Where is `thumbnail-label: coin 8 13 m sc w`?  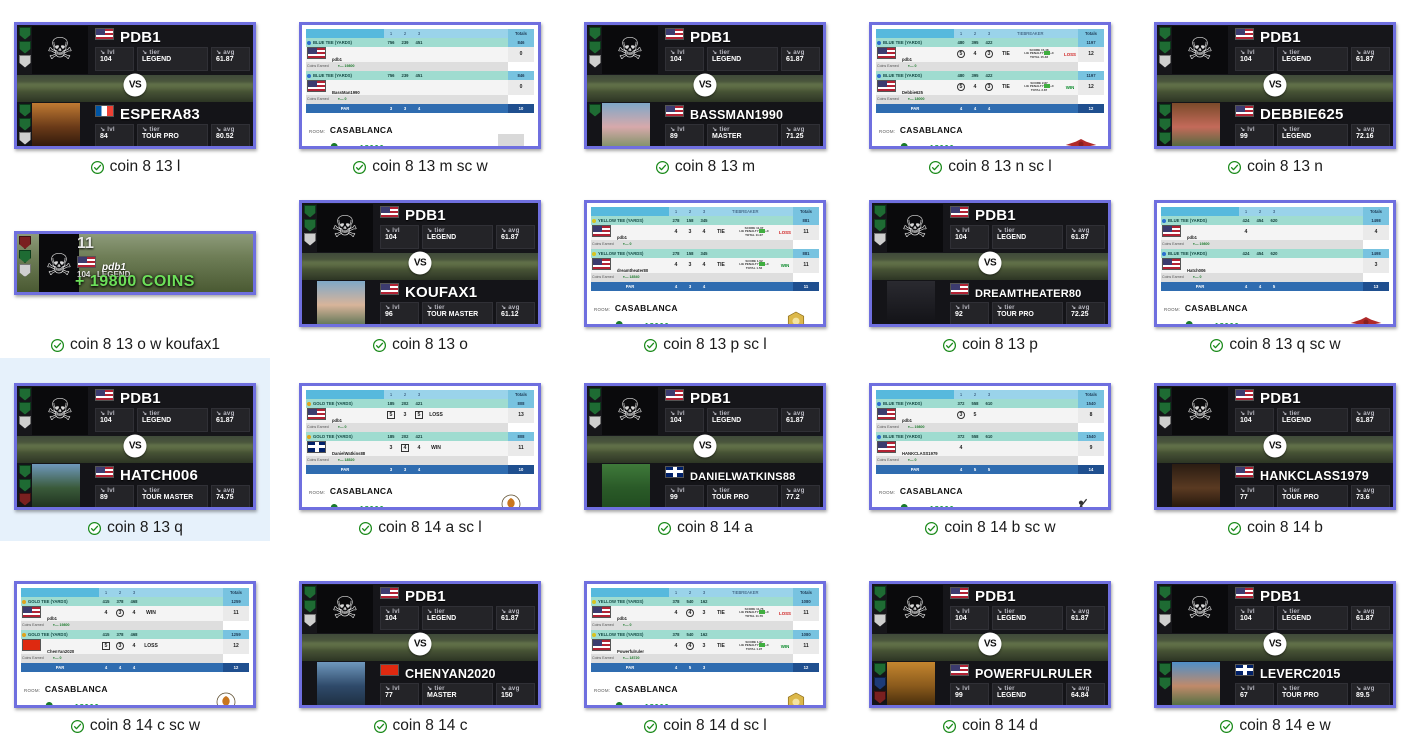
thumbnail-label: coin 8 13 m sc w is located at coordinates (420, 167).